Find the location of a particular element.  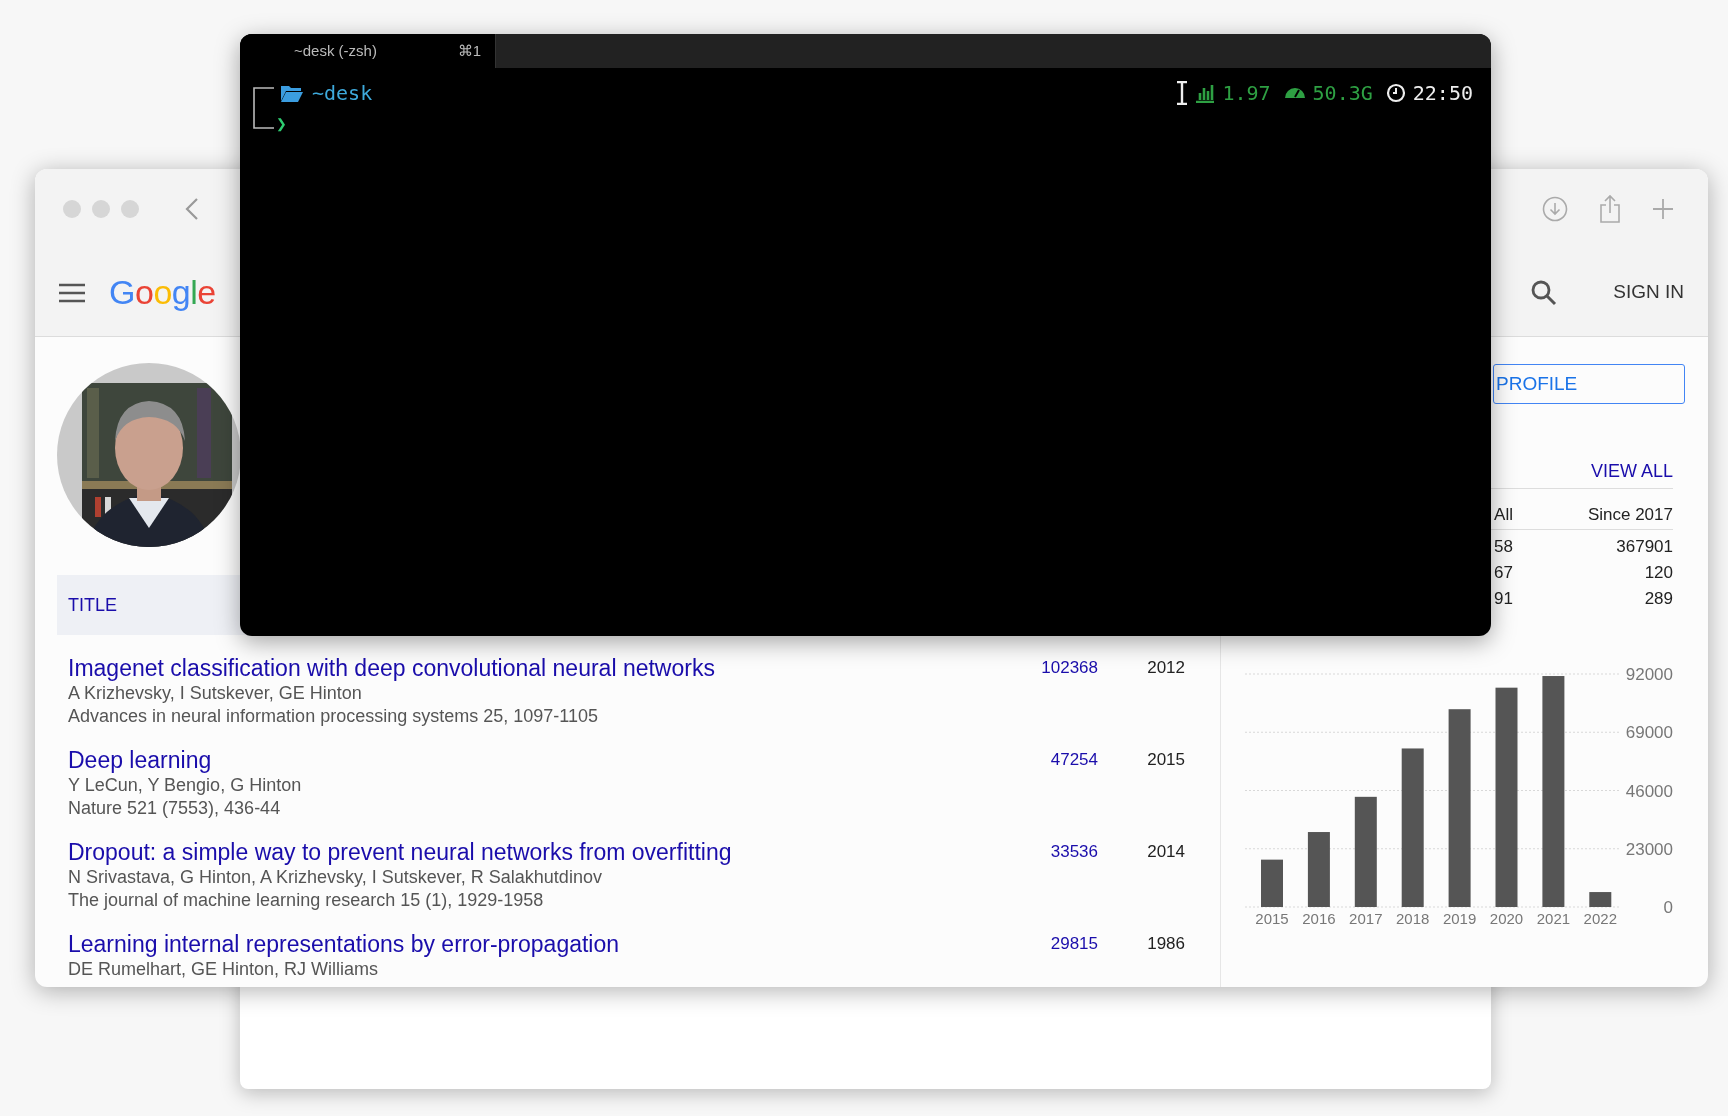

article-title-link: Deep learning is located at coordinates (140, 760).